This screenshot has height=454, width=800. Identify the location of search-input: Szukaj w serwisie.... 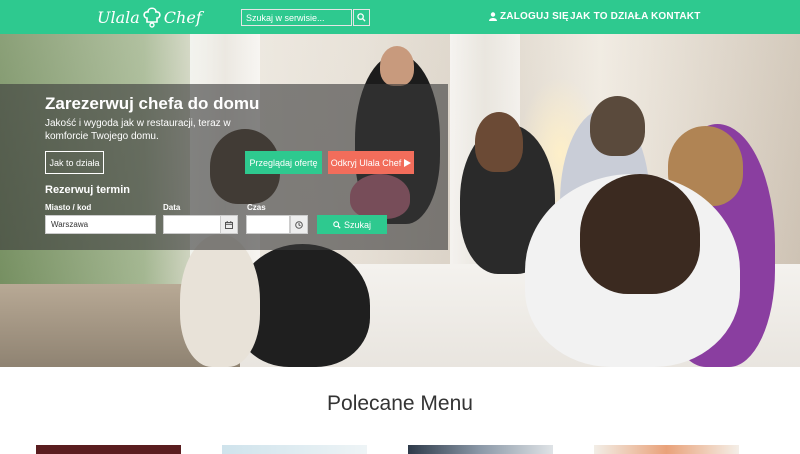
(296, 17).